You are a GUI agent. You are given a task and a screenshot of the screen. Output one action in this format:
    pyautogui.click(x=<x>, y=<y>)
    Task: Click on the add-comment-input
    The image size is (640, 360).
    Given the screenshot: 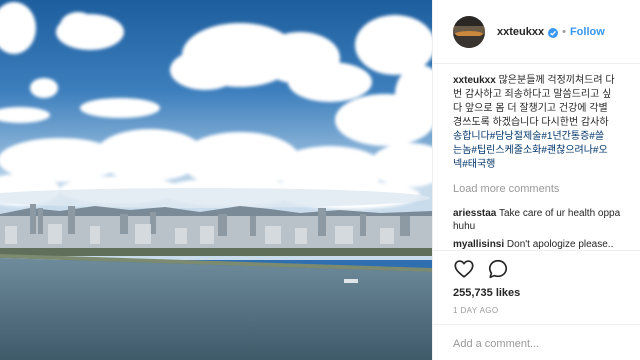 What is the action you would take?
    pyautogui.click(x=543, y=344)
    